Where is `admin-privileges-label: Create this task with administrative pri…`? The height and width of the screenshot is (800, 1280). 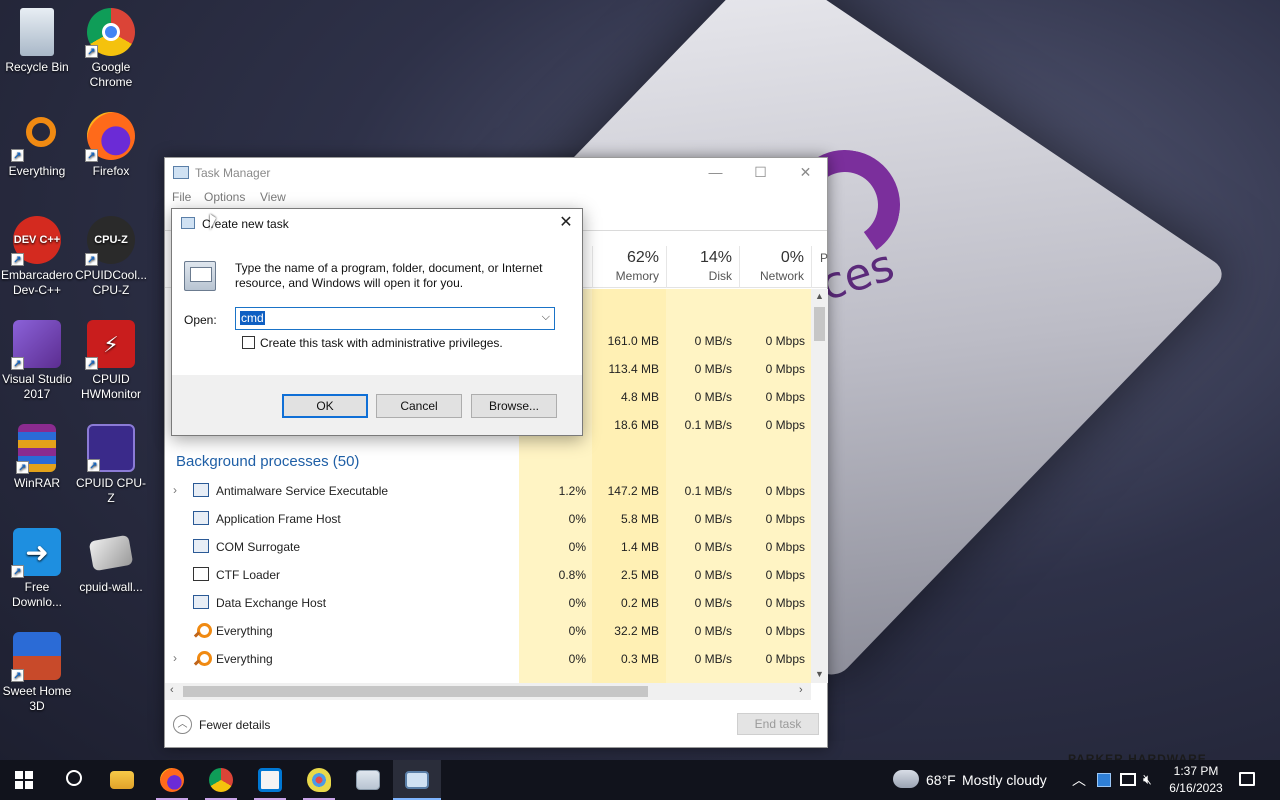 admin-privileges-label: Create this task with administrative pri… is located at coordinates (381, 343).